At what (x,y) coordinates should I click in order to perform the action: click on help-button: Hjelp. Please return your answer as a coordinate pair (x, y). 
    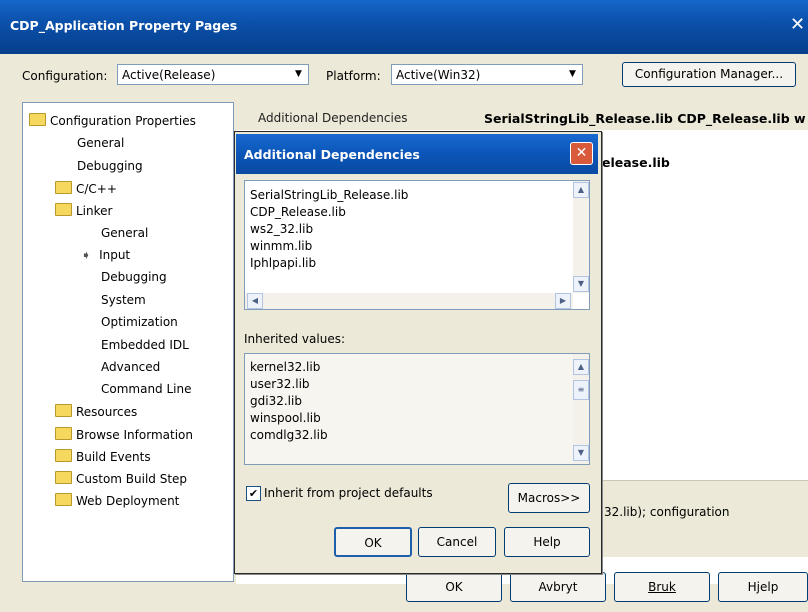
    Looking at the image, I should click on (763, 587).